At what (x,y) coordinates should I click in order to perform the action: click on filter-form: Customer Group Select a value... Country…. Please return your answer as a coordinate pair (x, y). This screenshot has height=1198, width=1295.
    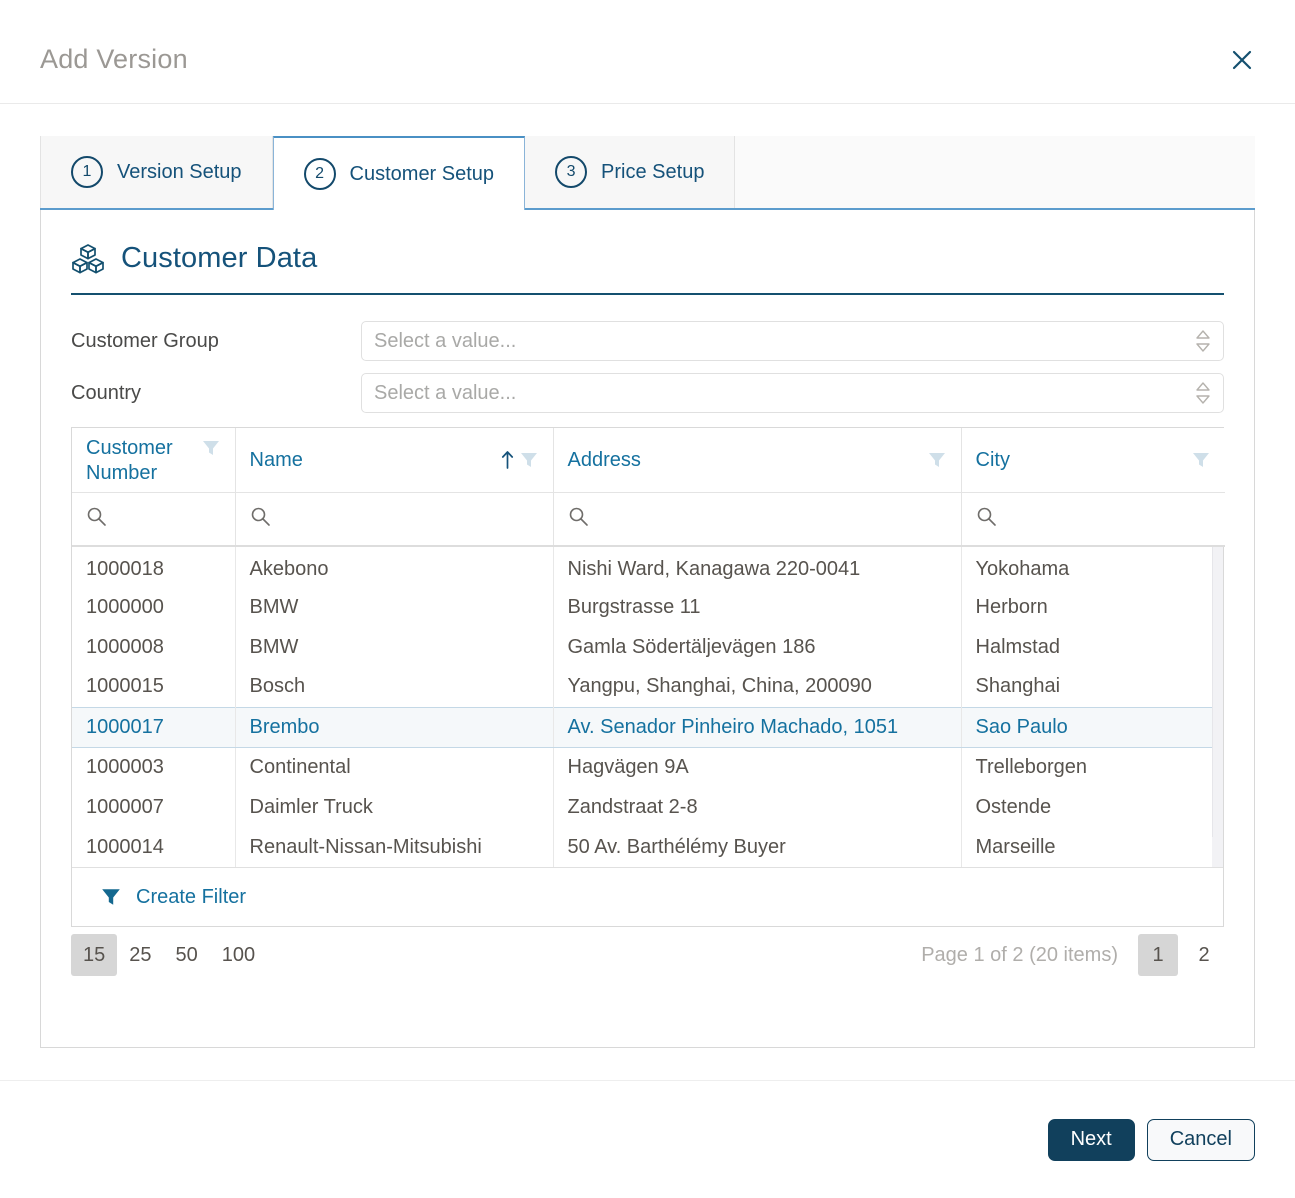
    Looking at the image, I should click on (647, 367).